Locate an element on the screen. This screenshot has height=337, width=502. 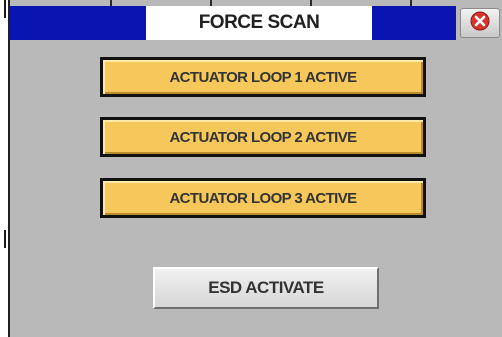
actuator-loop-3-button: ACTUATOR LOOP 3 ACTIVE is located at coordinates (263, 198).